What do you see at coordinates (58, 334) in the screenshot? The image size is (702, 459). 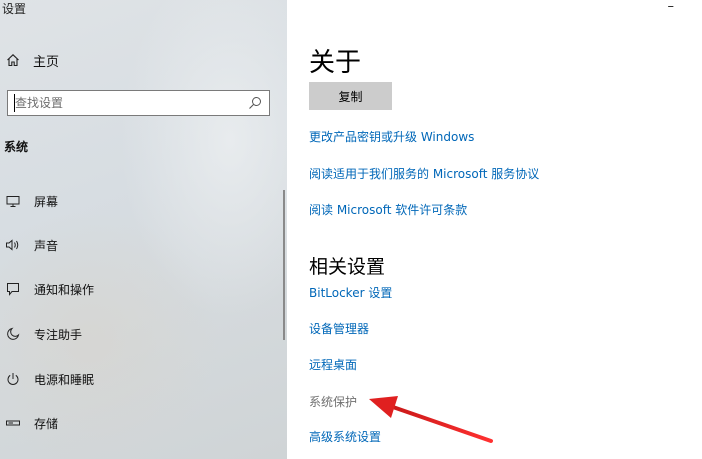 I see `sidebar-item-label: 专注助手` at bounding box center [58, 334].